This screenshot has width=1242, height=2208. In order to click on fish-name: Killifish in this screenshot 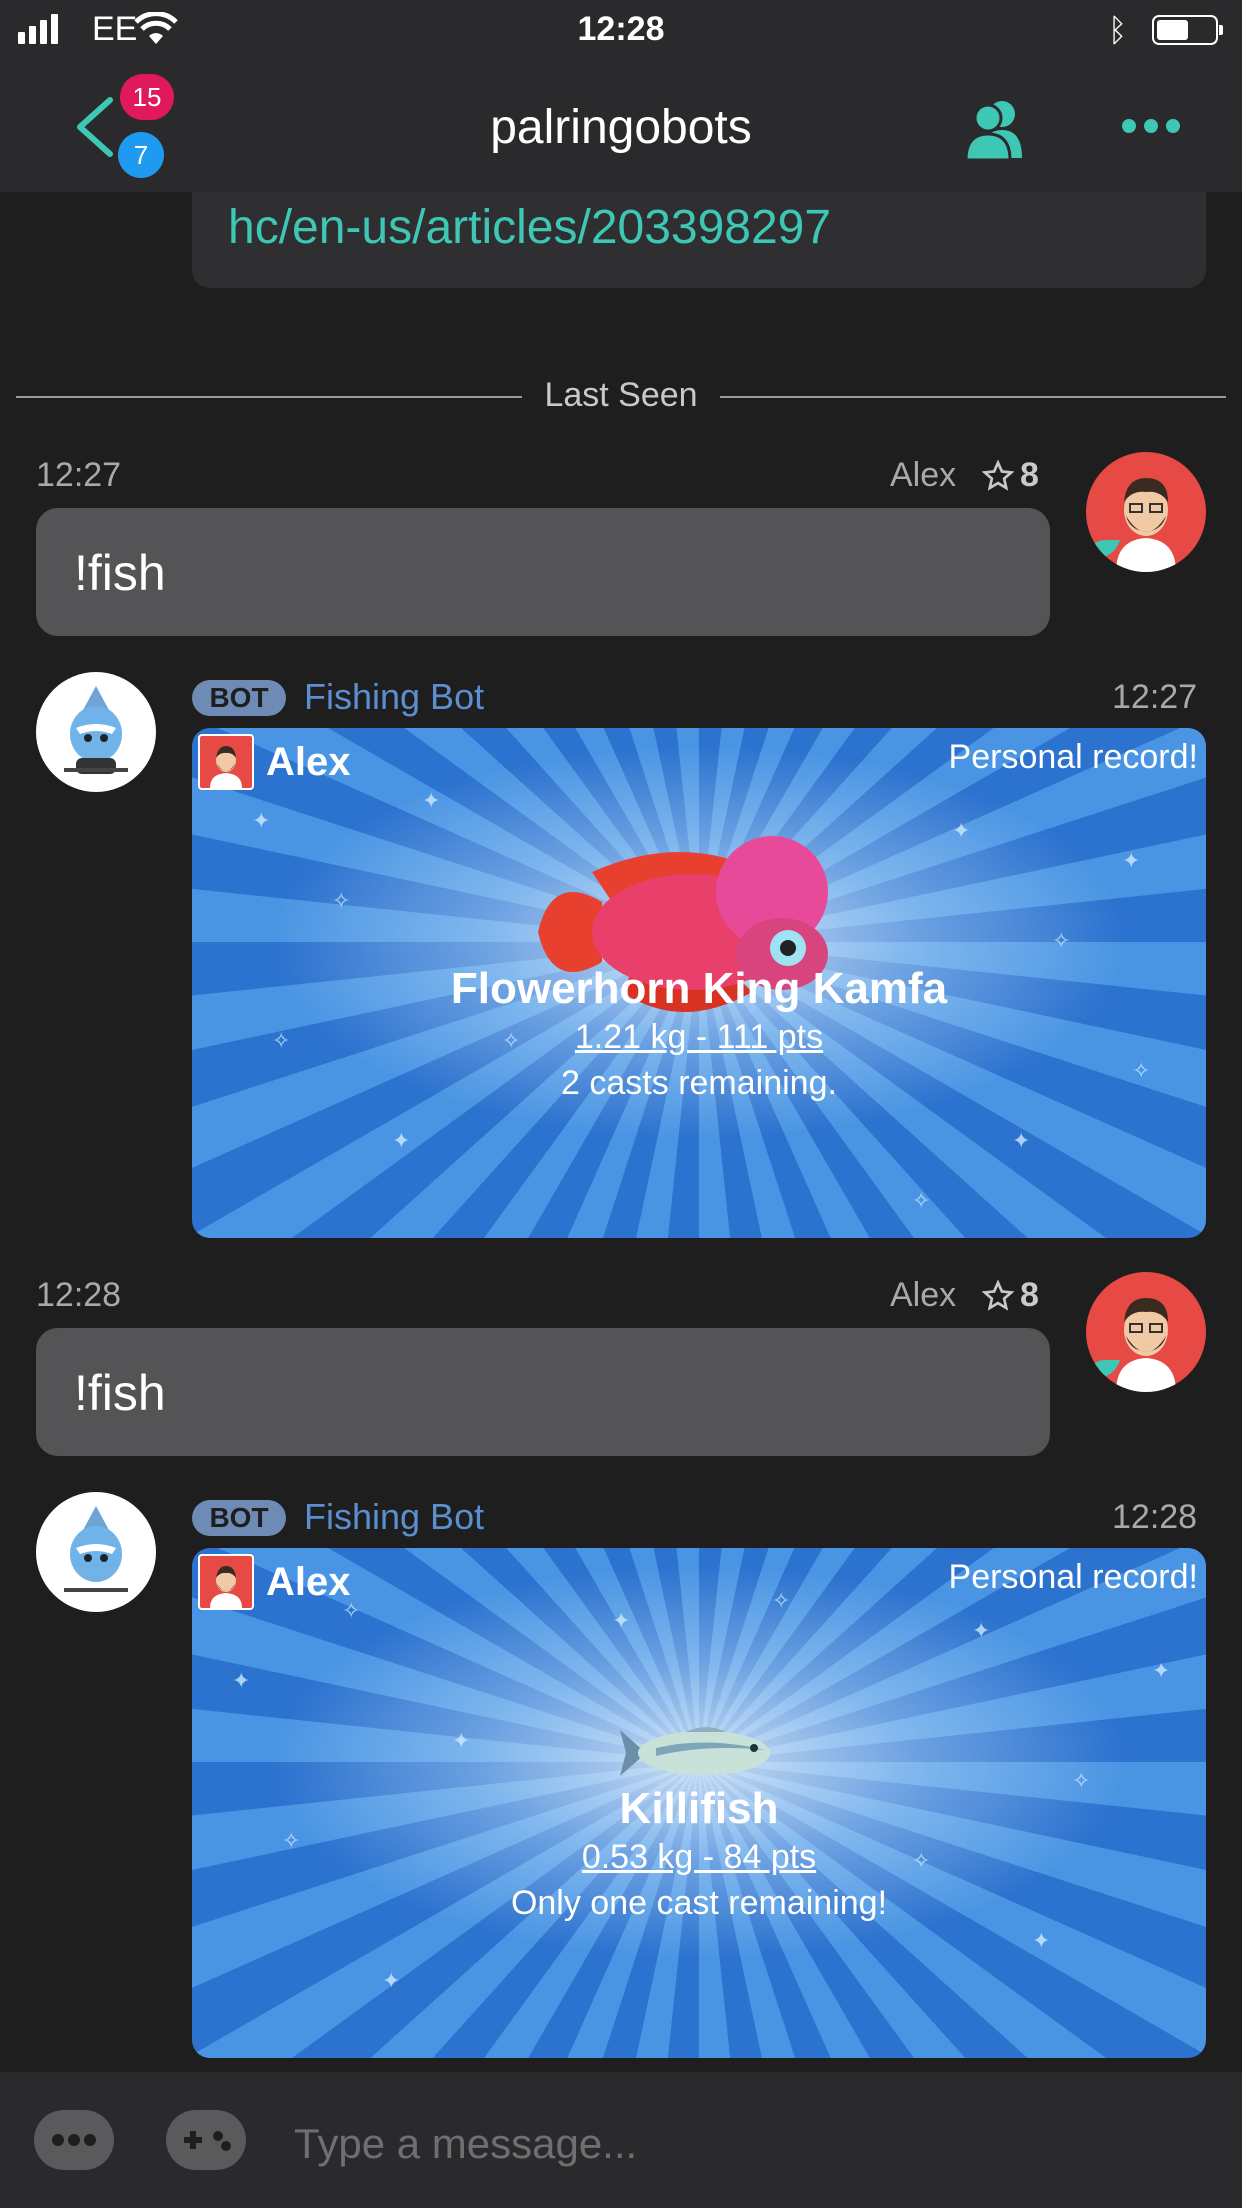, I will do `click(699, 1808)`.